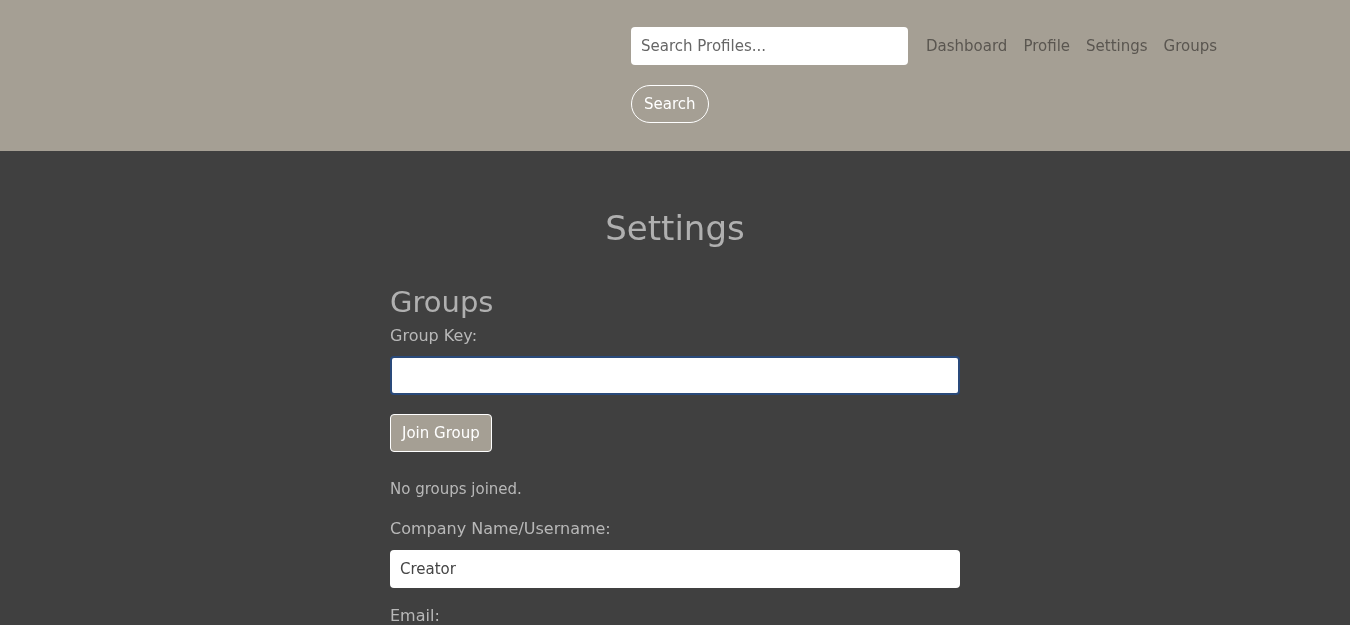  What do you see at coordinates (675, 228) in the screenshot?
I see `page-title: Settings` at bounding box center [675, 228].